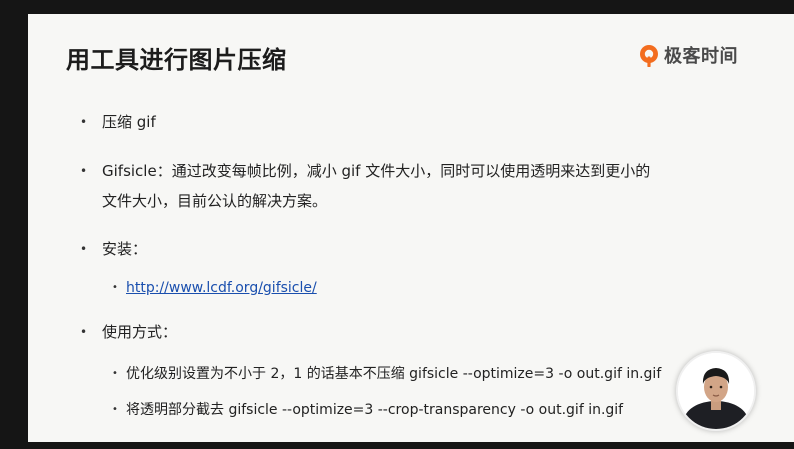 This screenshot has height=449, width=794. Describe the element at coordinates (215, 201) in the screenshot. I see `bullet-text-line2: 文件大小，目前公认的解决方案。` at that location.